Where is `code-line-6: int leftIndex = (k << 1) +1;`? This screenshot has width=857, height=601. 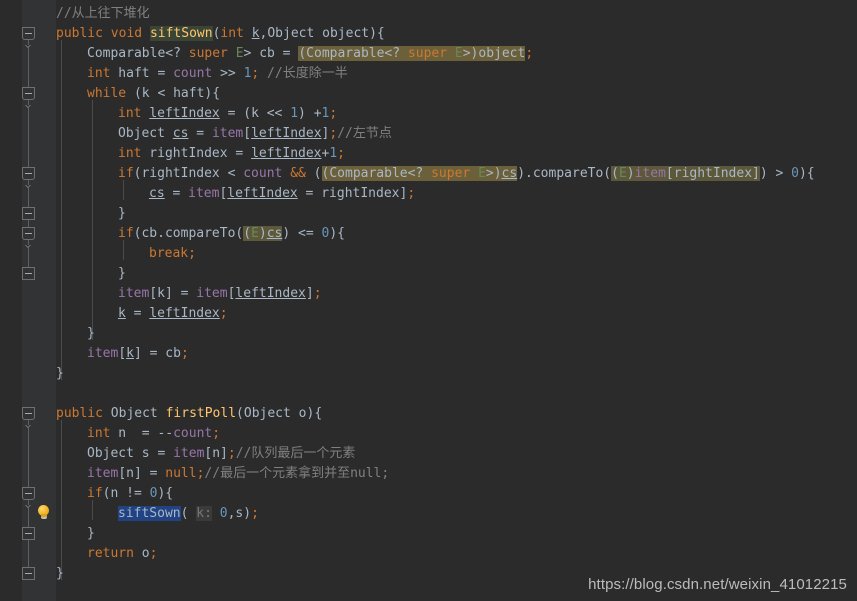 code-line-6: int leftIndex = (k << 1) +1; is located at coordinates (228, 113).